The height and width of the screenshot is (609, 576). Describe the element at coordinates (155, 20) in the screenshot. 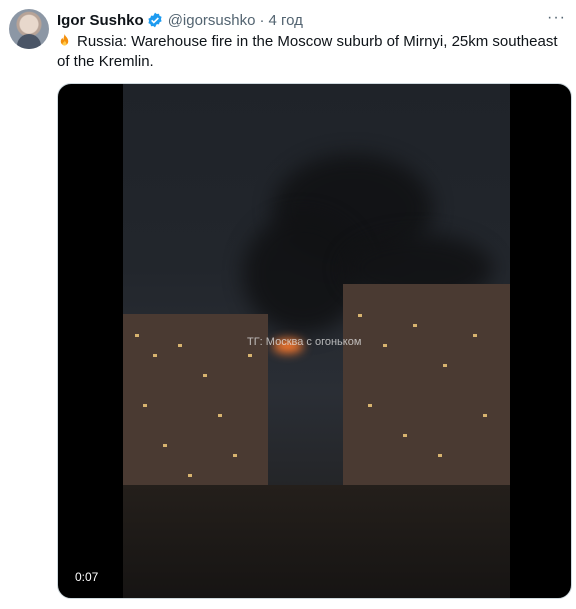

I see `verified-badge-icon` at that location.